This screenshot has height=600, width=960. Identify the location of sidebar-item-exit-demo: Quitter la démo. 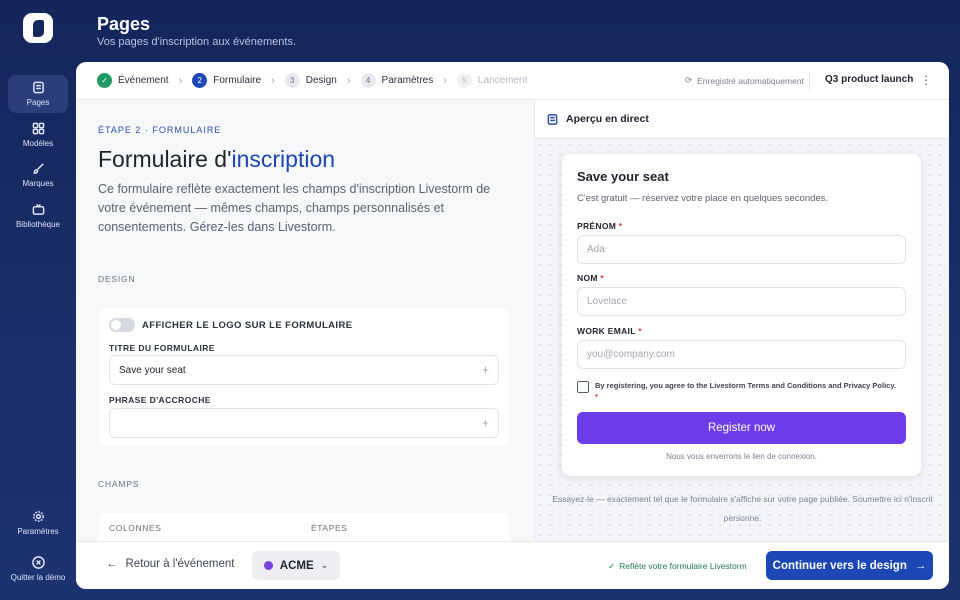
(38, 569).